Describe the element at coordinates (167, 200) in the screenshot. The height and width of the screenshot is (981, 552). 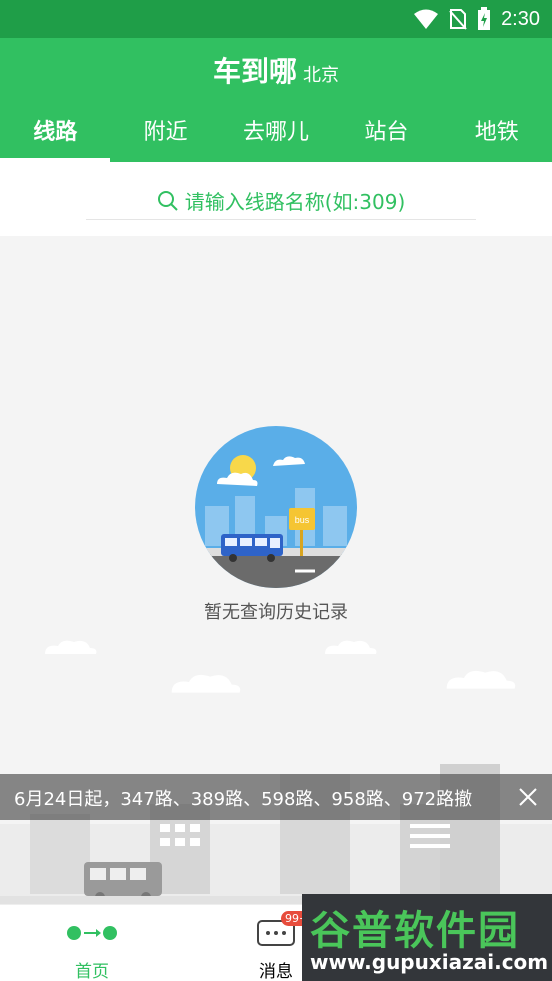
I see `search-icon` at that location.